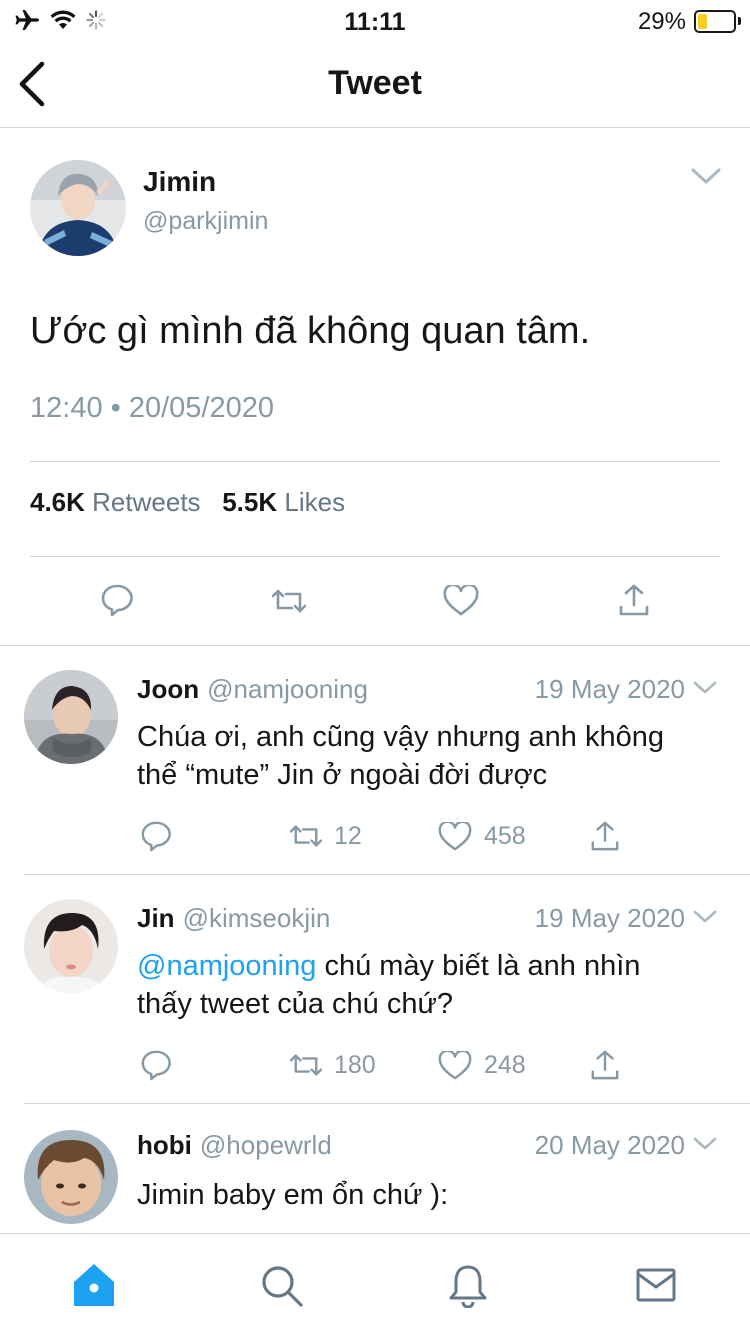 This screenshot has width=750, height=1334. What do you see at coordinates (164, 1145) in the screenshot?
I see `reply-author-name: hobi` at bounding box center [164, 1145].